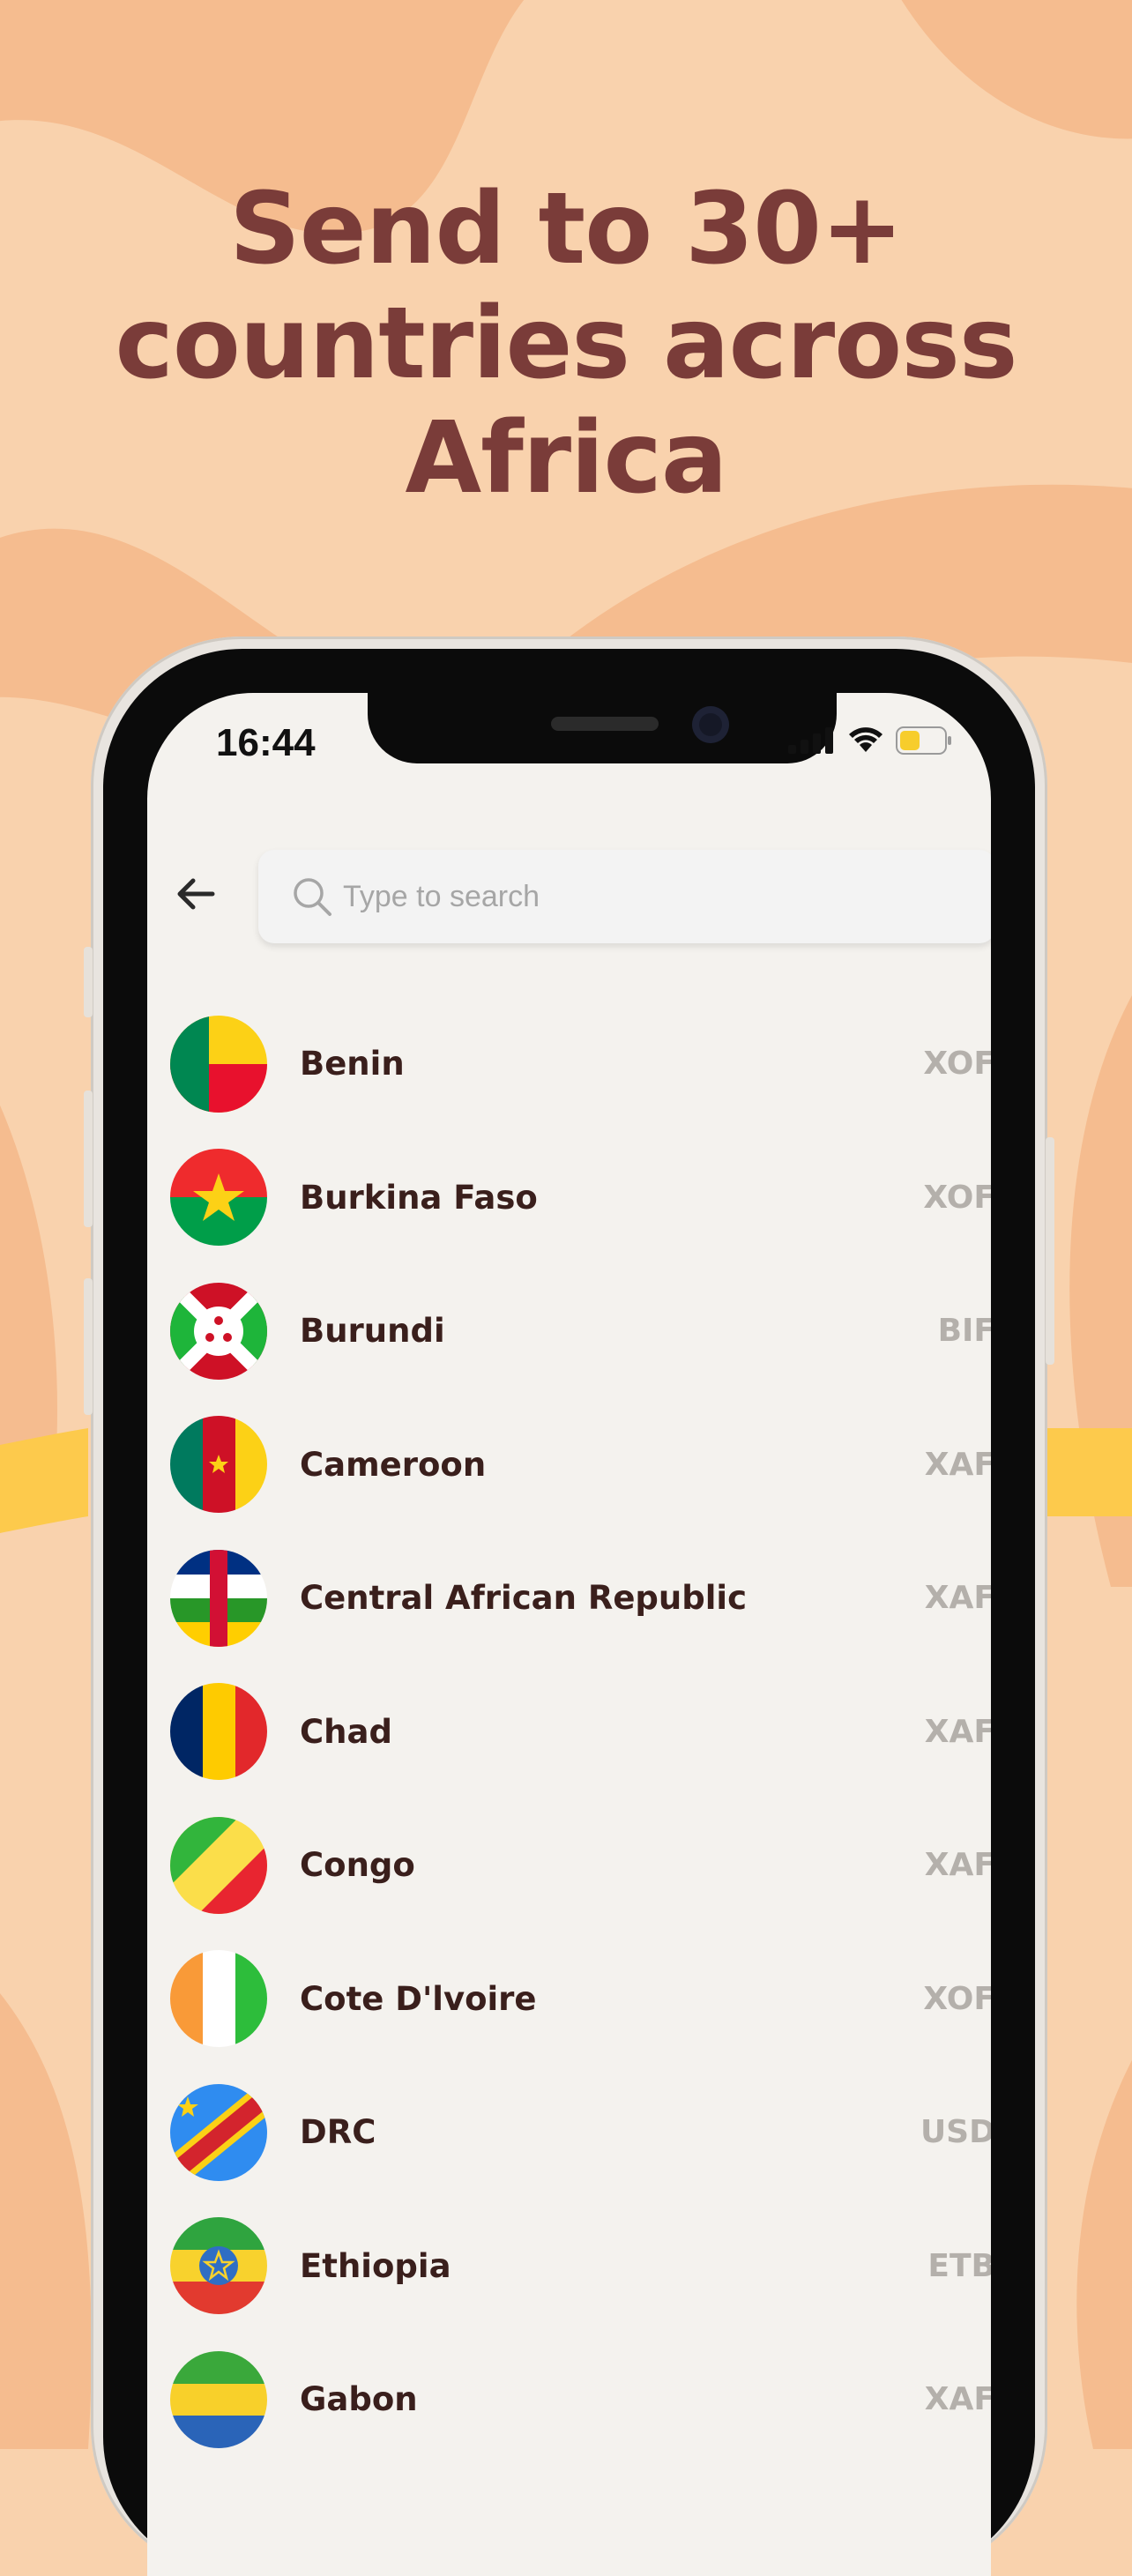 This screenshot has height=2576, width=1132. What do you see at coordinates (569, 1198) in the screenshot?
I see `country-row-burkina-faso: Burkina Faso XOF` at bounding box center [569, 1198].